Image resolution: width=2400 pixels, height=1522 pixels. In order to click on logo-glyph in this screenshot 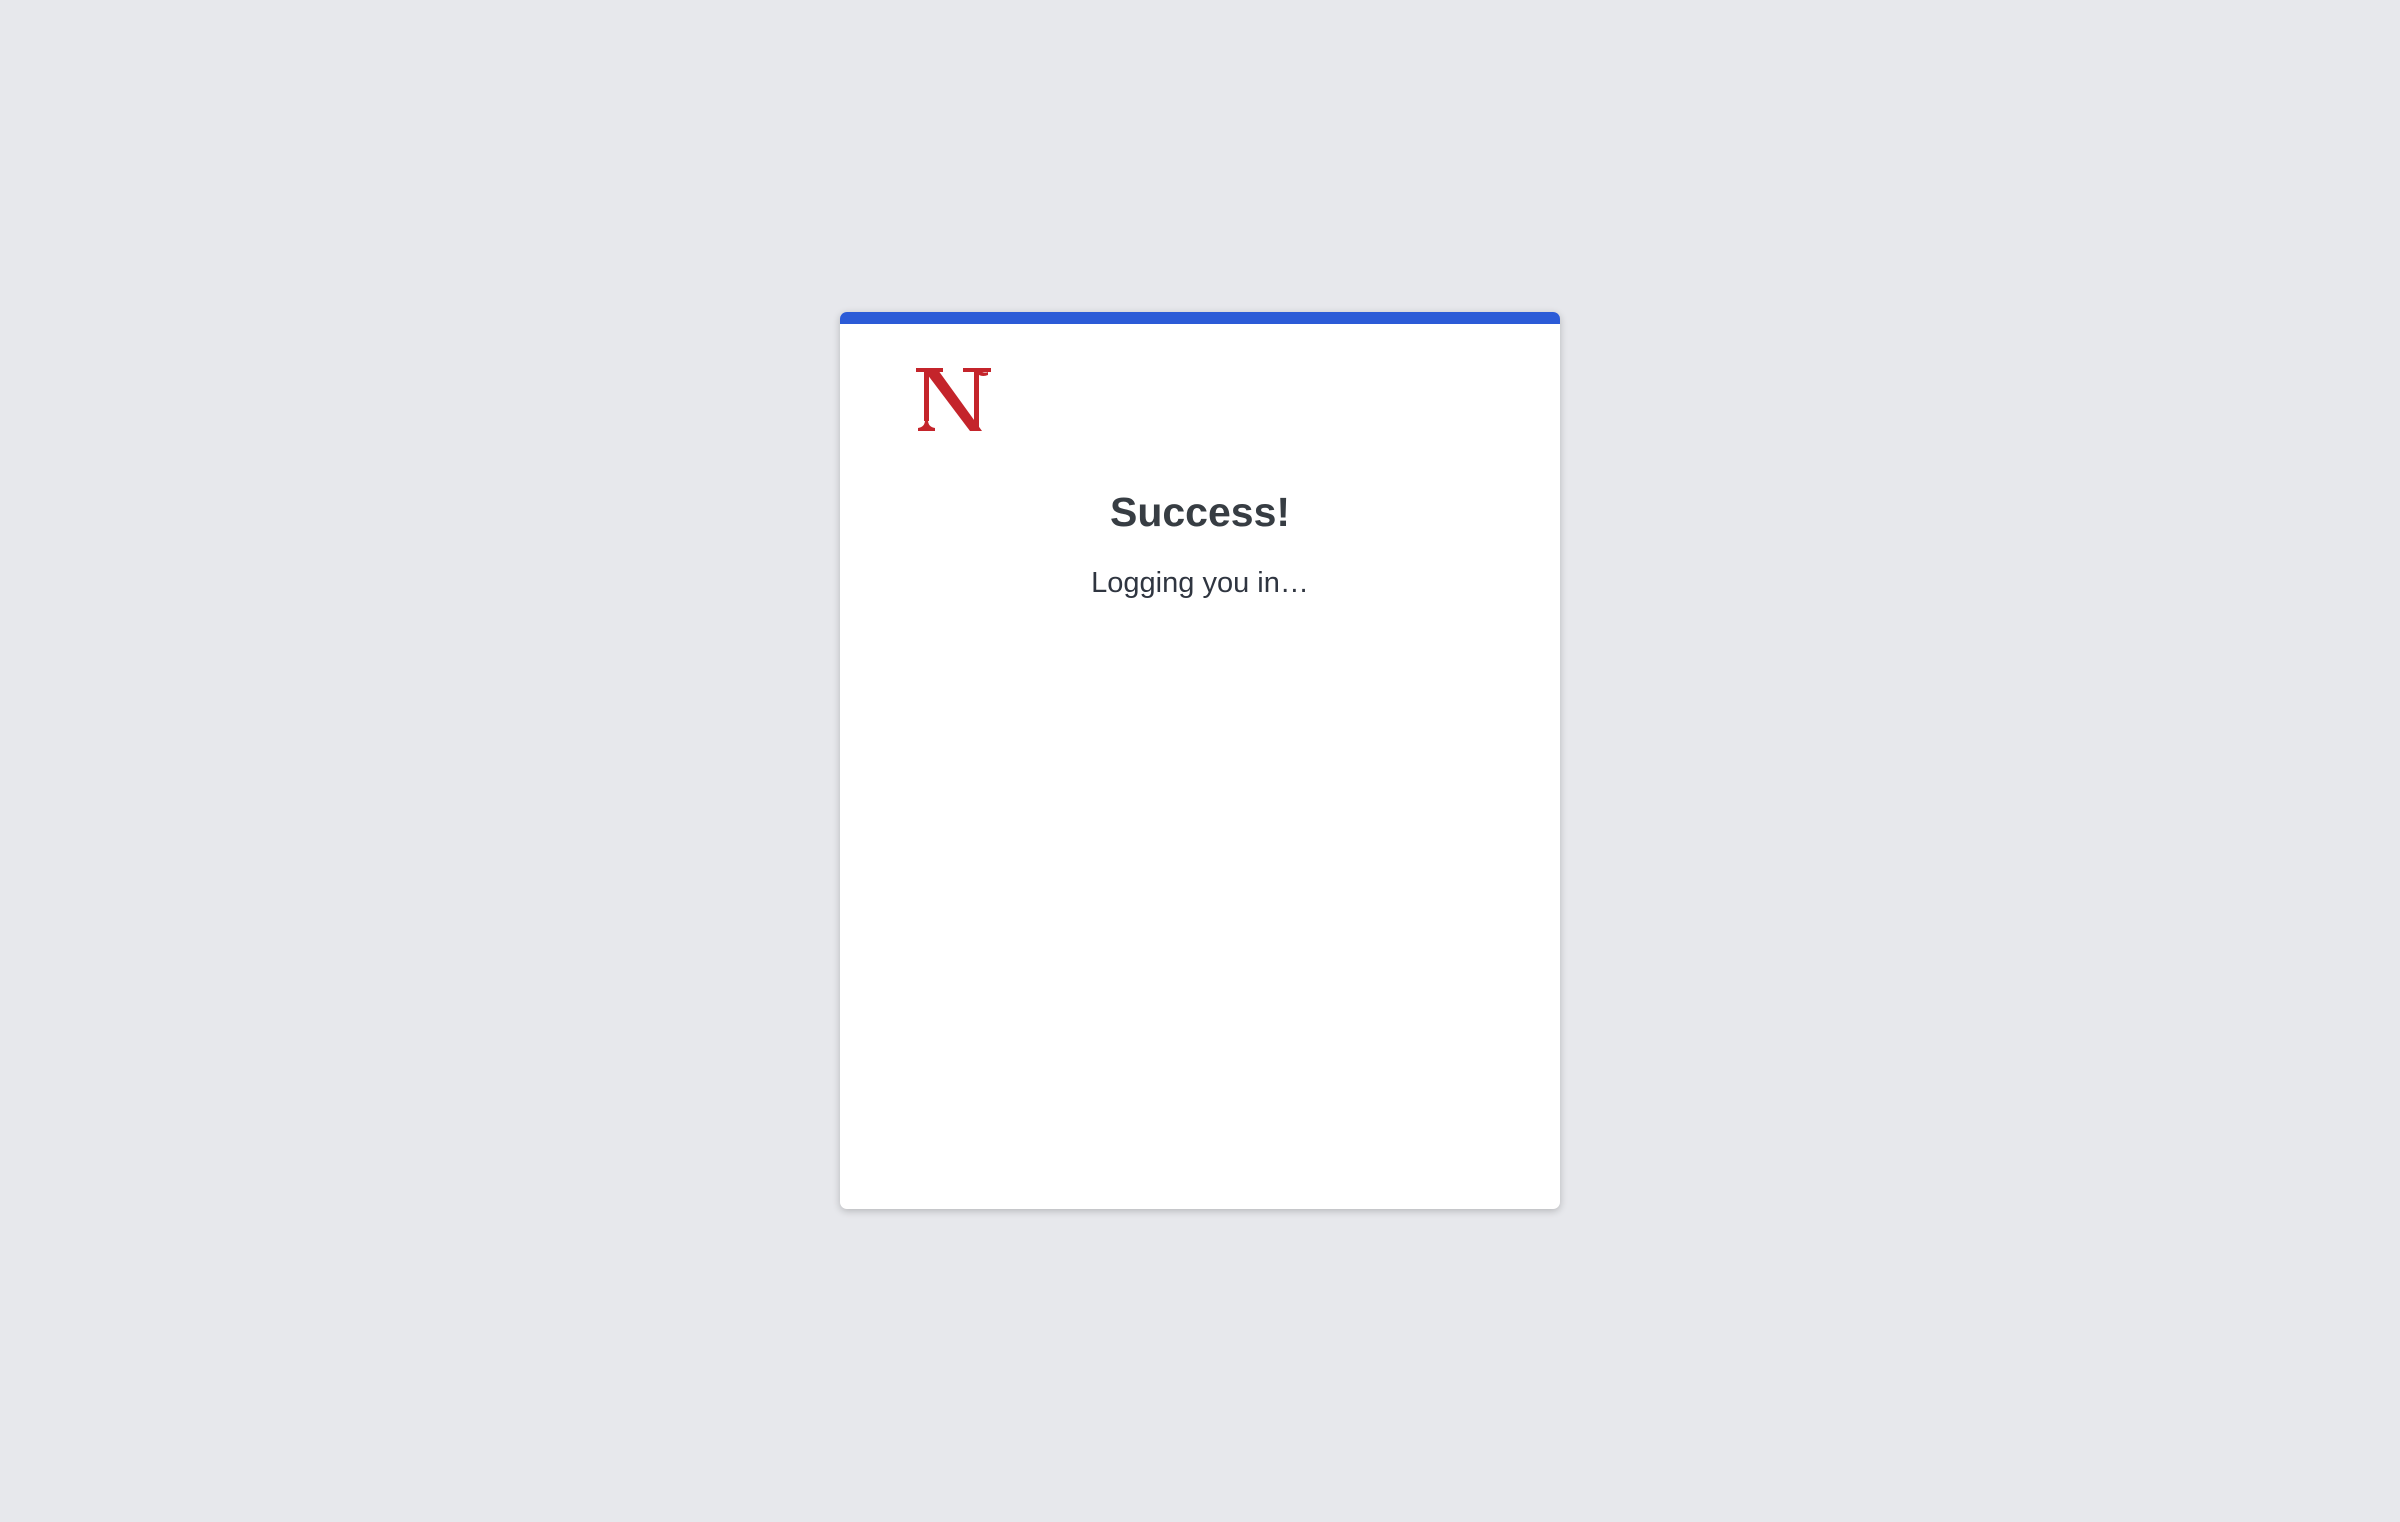, I will do `click(953, 399)`.